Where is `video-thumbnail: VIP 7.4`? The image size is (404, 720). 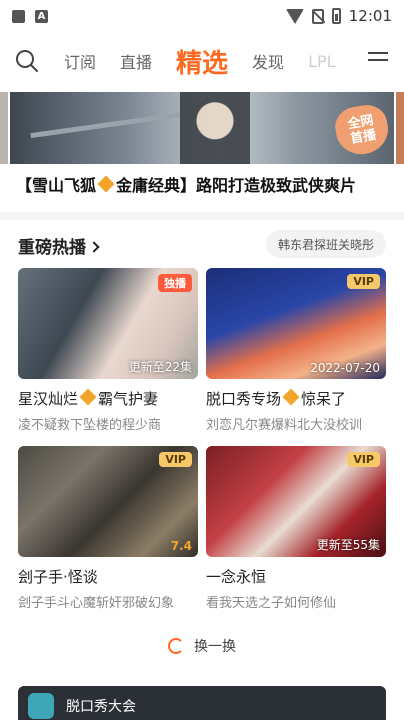
video-thumbnail: VIP 7.4 is located at coordinates (108, 501).